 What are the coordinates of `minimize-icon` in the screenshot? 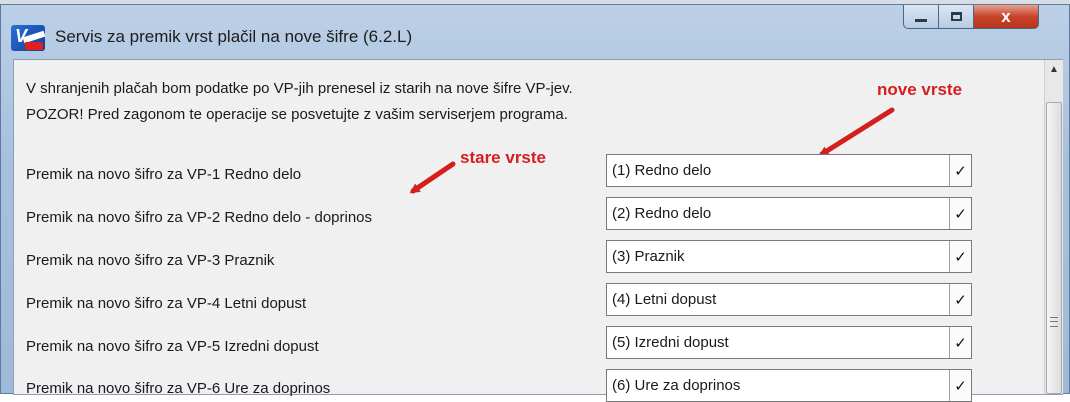 It's located at (921, 20).